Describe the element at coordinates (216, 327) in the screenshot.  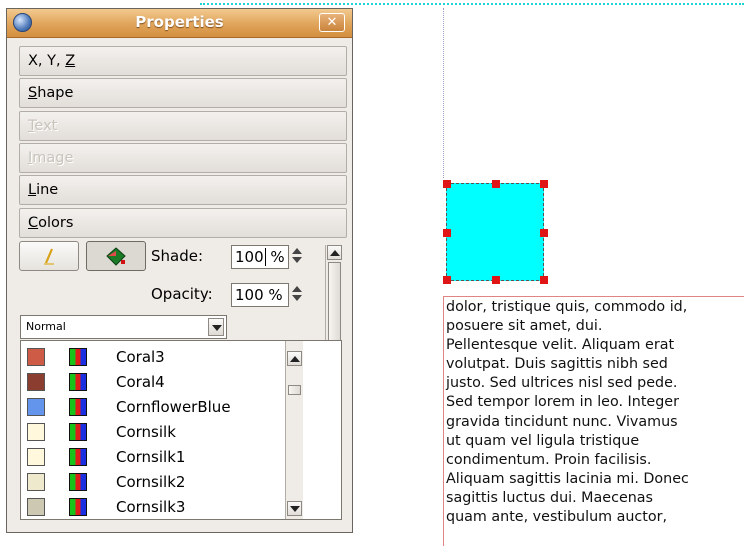
I see `chevron-down-icon` at that location.